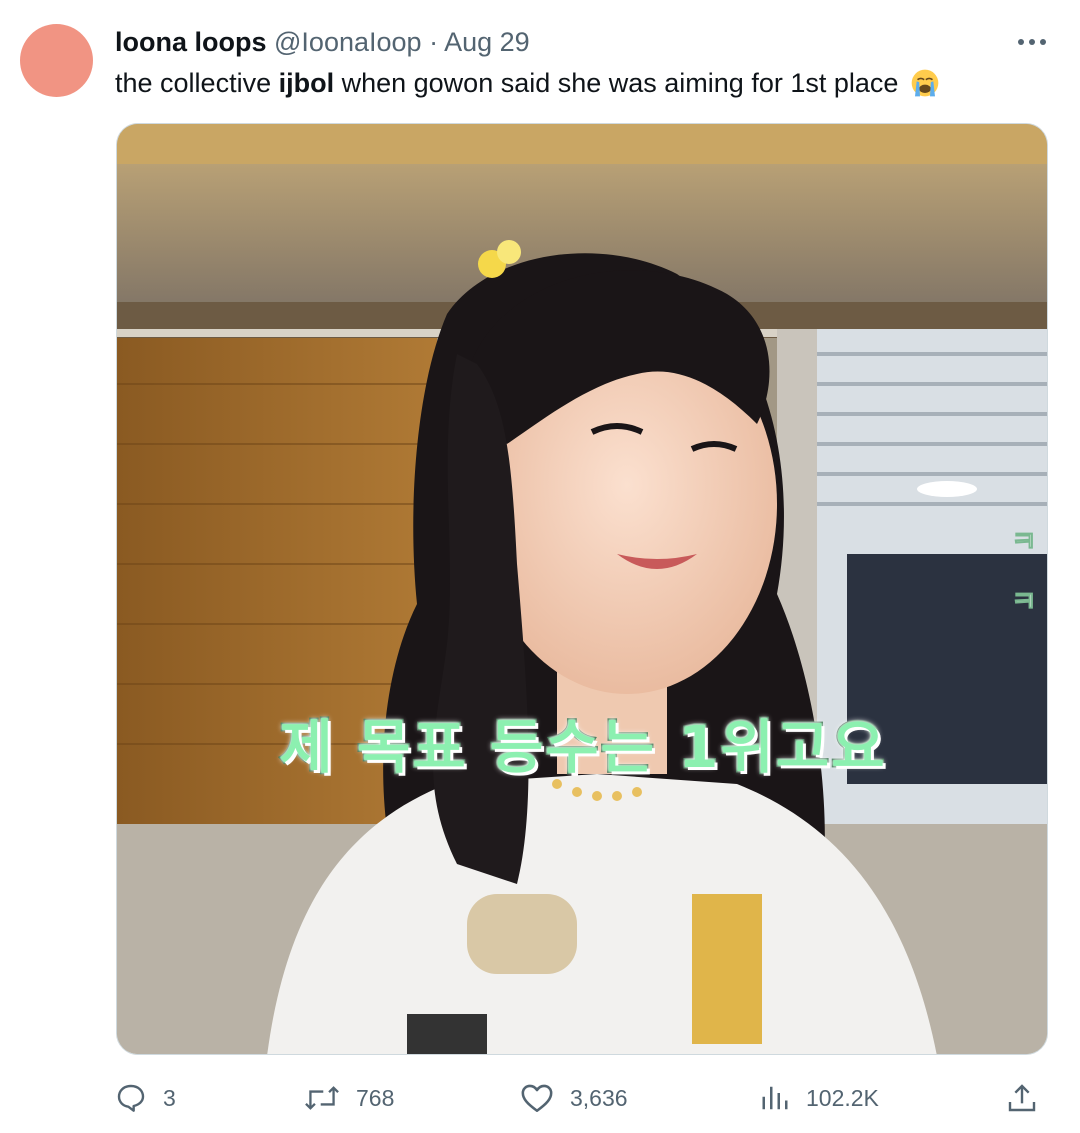  Describe the element at coordinates (1022, 1098) in the screenshot. I see `share-icon` at that location.